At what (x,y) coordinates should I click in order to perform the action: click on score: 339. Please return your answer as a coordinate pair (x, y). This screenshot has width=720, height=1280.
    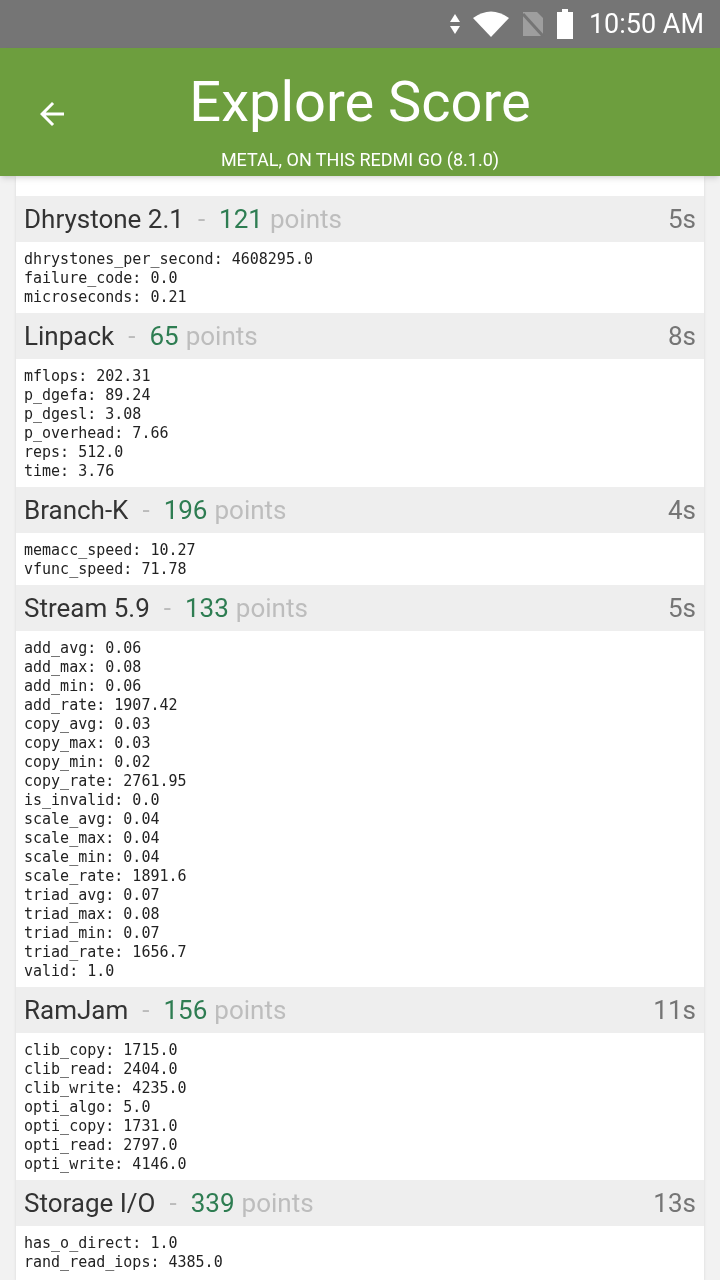
    Looking at the image, I should click on (212, 1203).